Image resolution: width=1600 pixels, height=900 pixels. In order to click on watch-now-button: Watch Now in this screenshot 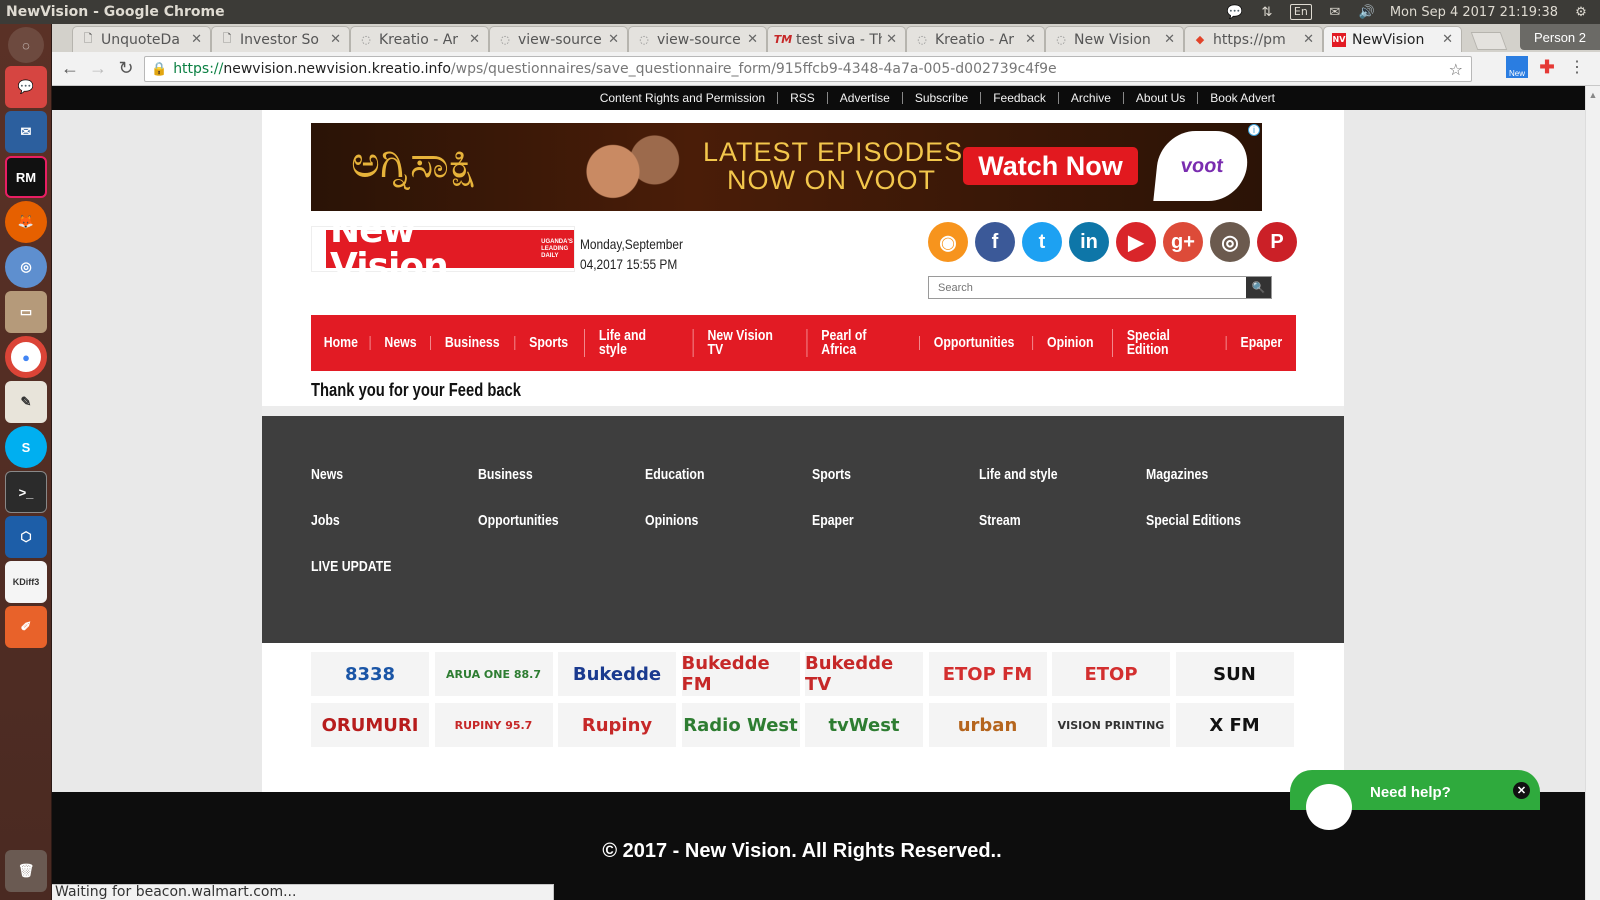, I will do `click(1050, 166)`.